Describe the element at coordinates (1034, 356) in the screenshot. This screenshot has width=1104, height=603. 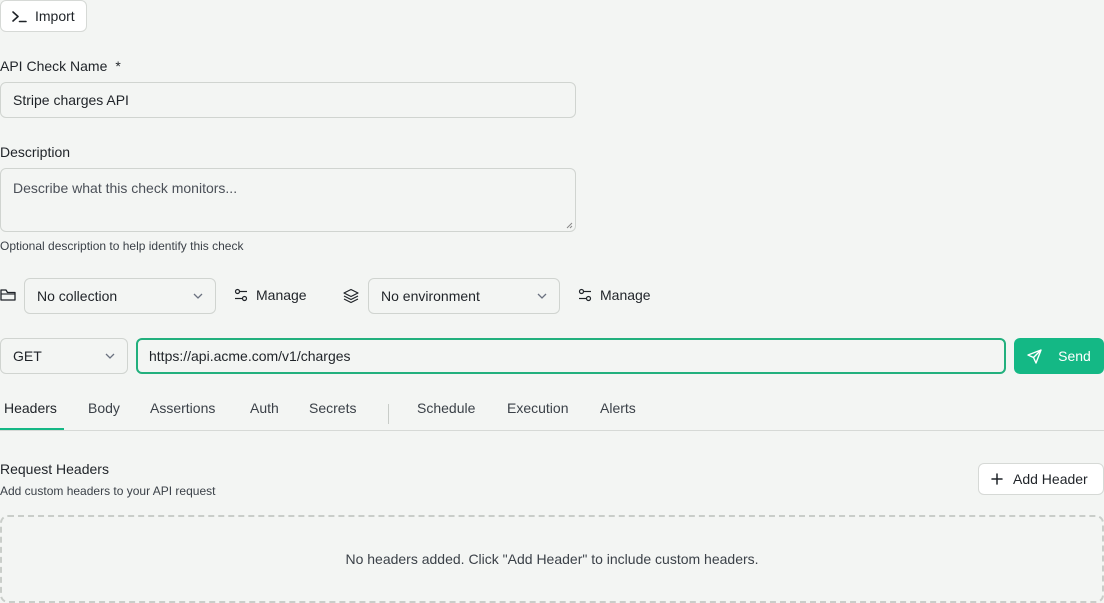
I see `send-icon` at that location.